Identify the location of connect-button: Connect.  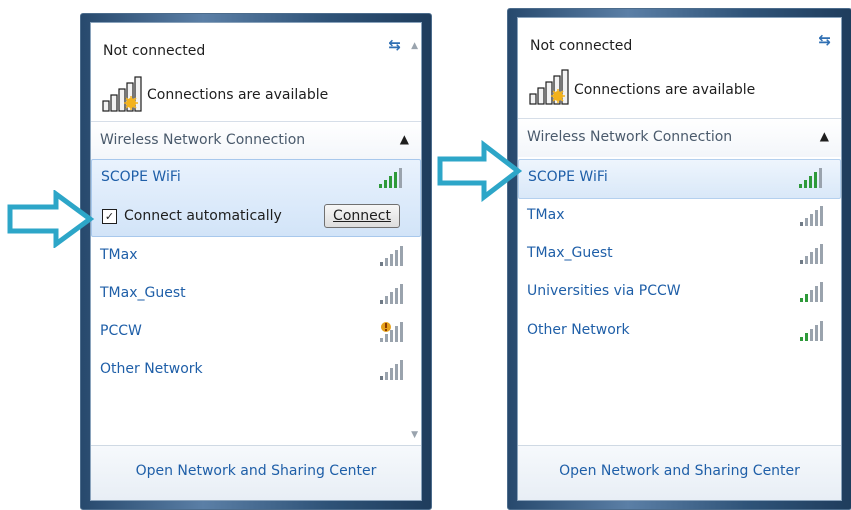
(362, 216).